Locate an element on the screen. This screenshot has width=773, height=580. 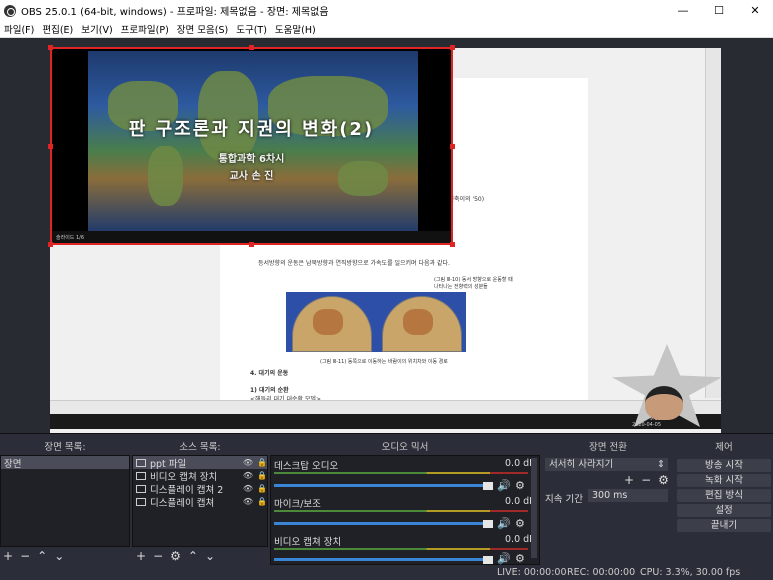
minimize-button: — is located at coordinates (683, 10).